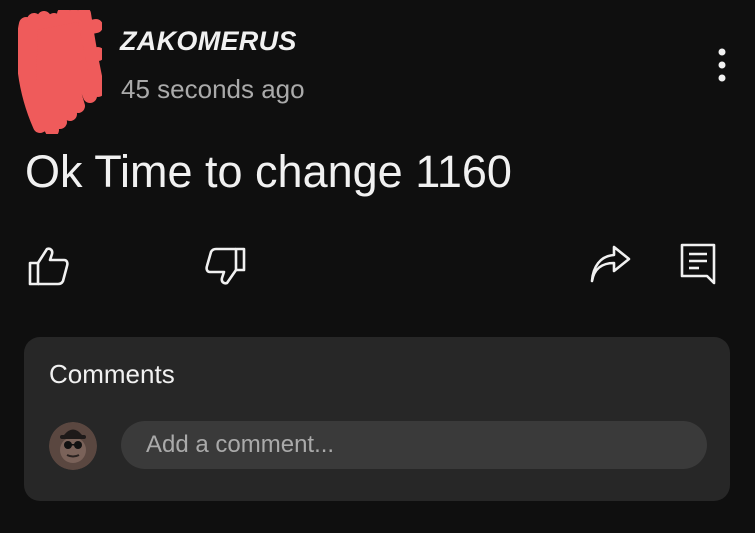  I want to click on like-button, so click(49, 266).